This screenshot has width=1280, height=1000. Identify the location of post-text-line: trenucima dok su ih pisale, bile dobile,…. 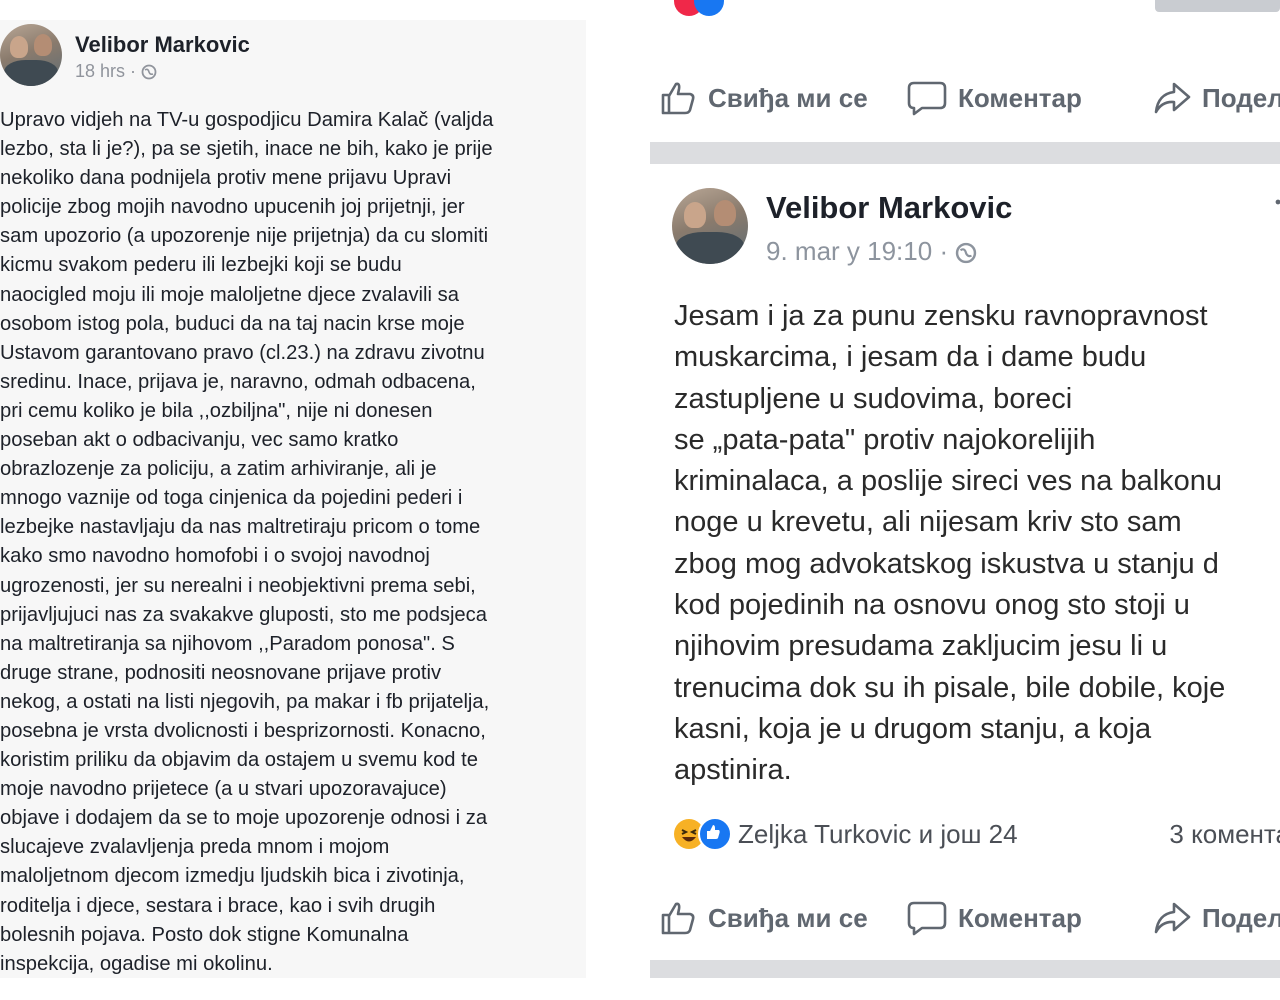
(950, 687).